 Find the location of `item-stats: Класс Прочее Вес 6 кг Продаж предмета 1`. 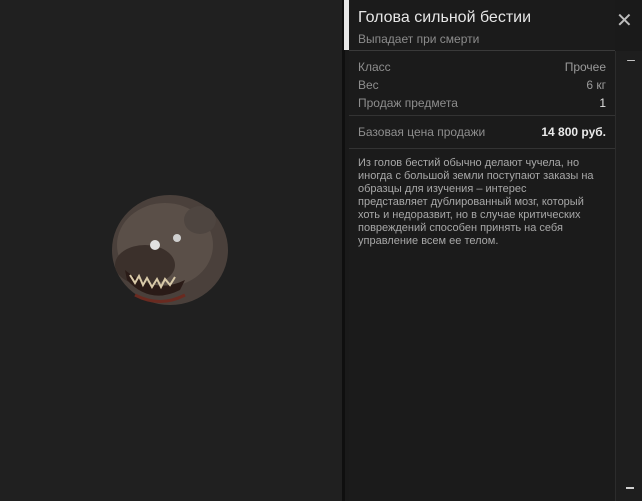

item-stats: Класс Прочее Вес 6 кг Продаж предмета 1 is located at coordinates (482, 80).